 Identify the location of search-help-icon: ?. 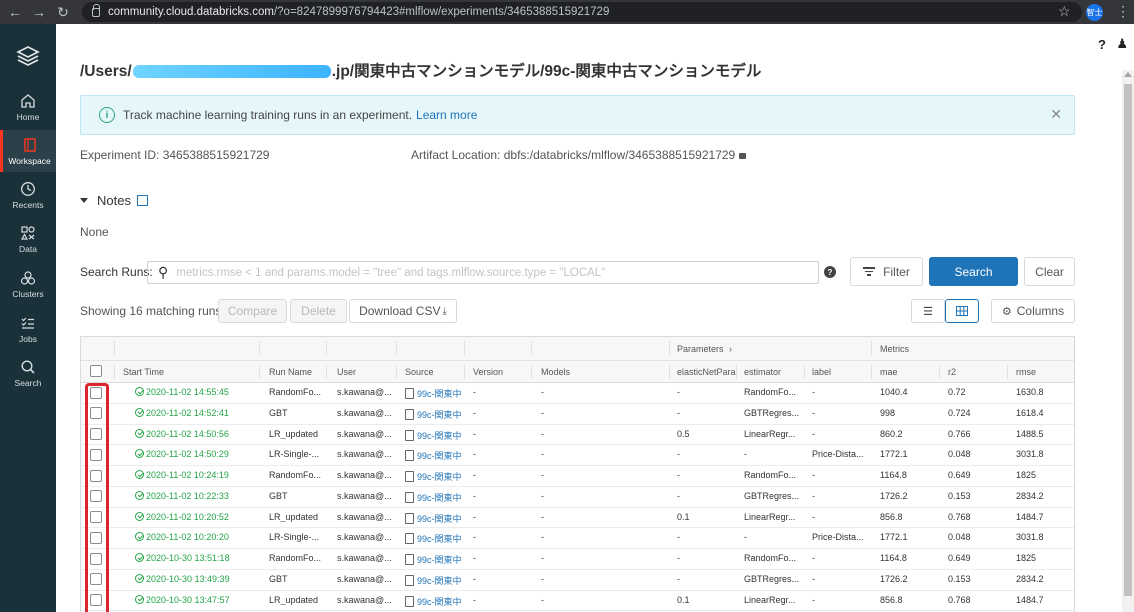
(830, 272).